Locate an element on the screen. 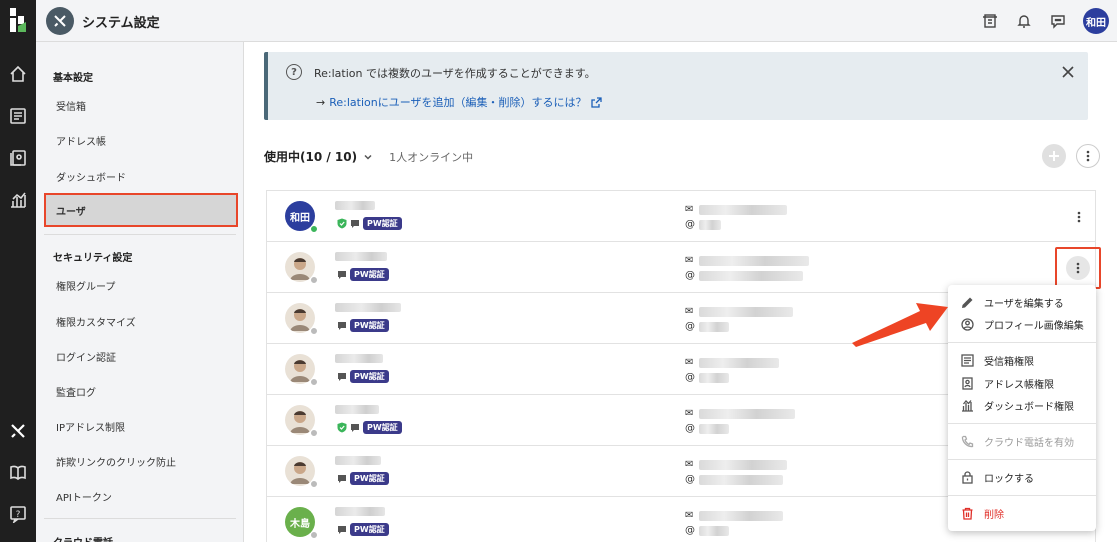  manual-book-icon is located at coordinates (18, 472).